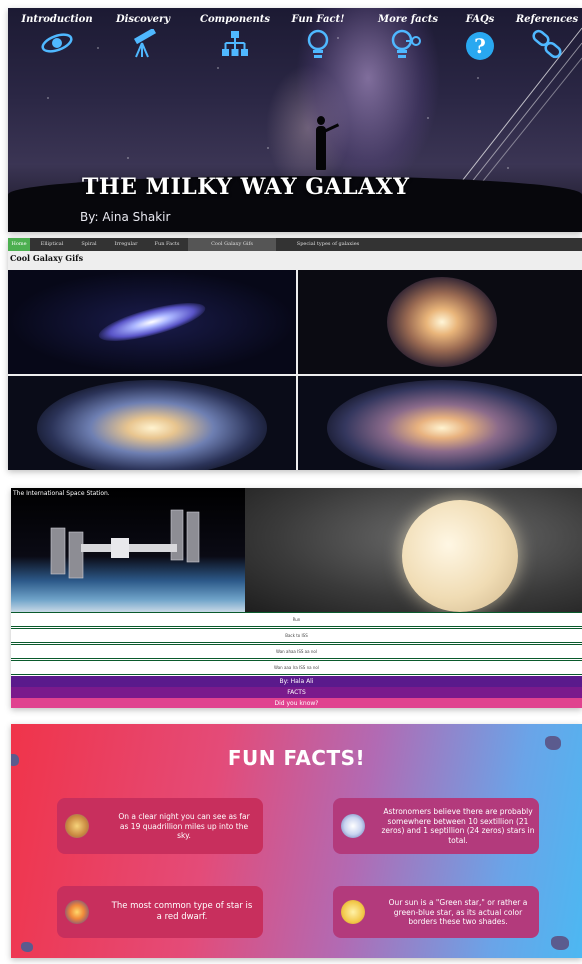  Describe the element at coordinates (77, 826) in the screenshot. I see `hamburger-planet-icon` at that location.